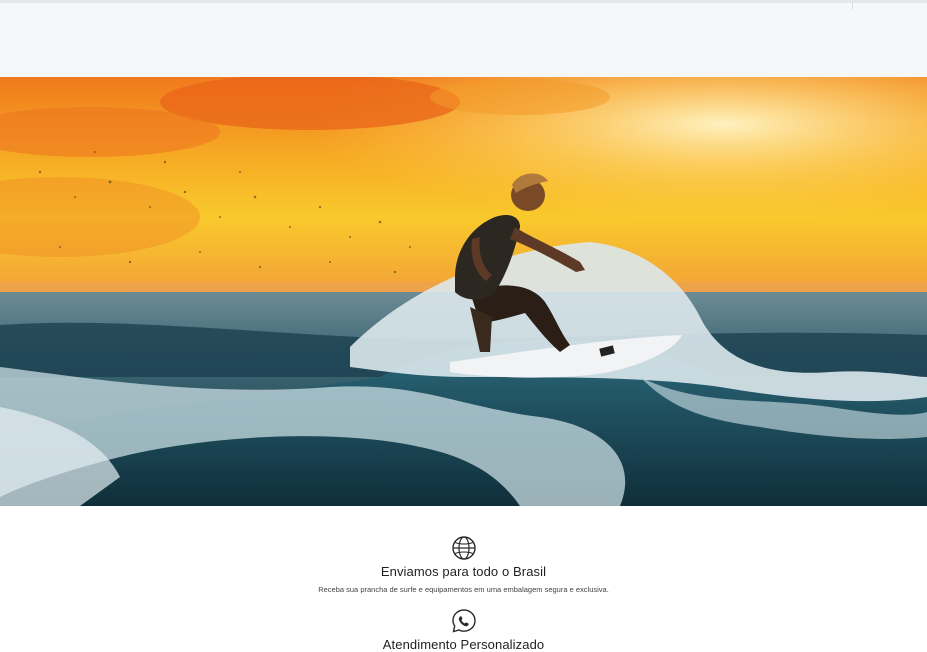 The width and height of the screenshot is (927, 652). Describe the element at coordinates (463, 548) in the screenshot. I see `globe-icon` at that location.